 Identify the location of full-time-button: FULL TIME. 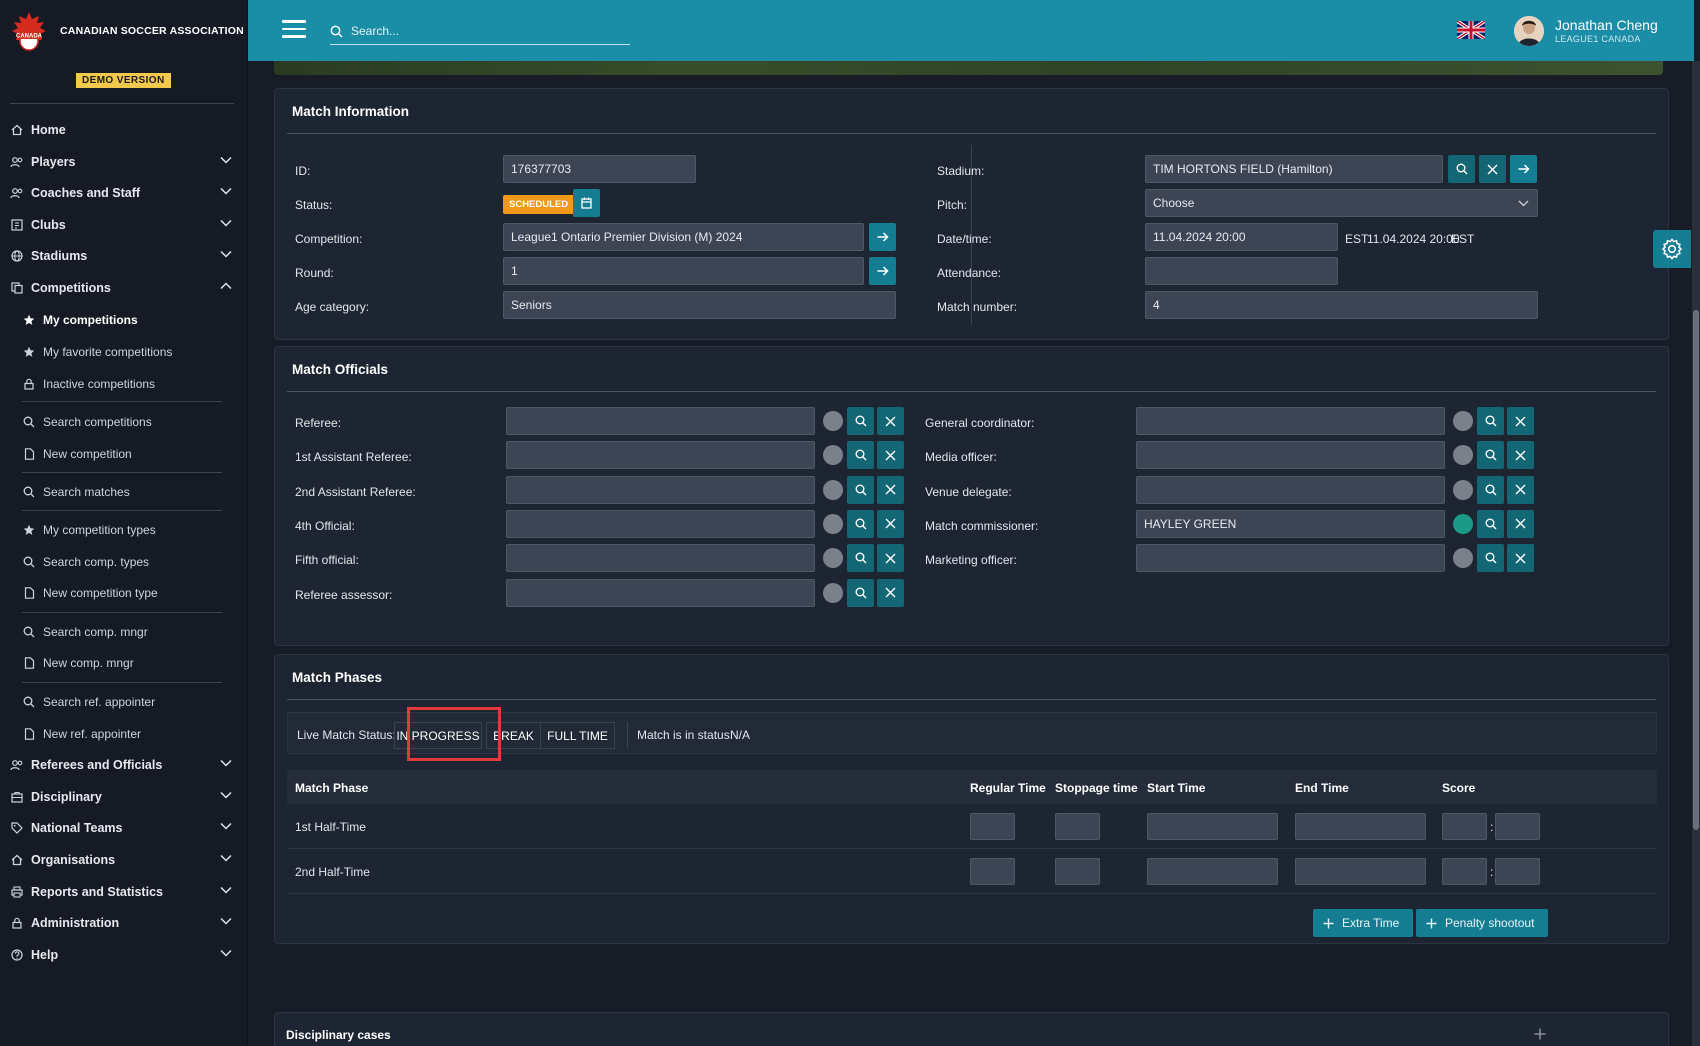
(577, 735).